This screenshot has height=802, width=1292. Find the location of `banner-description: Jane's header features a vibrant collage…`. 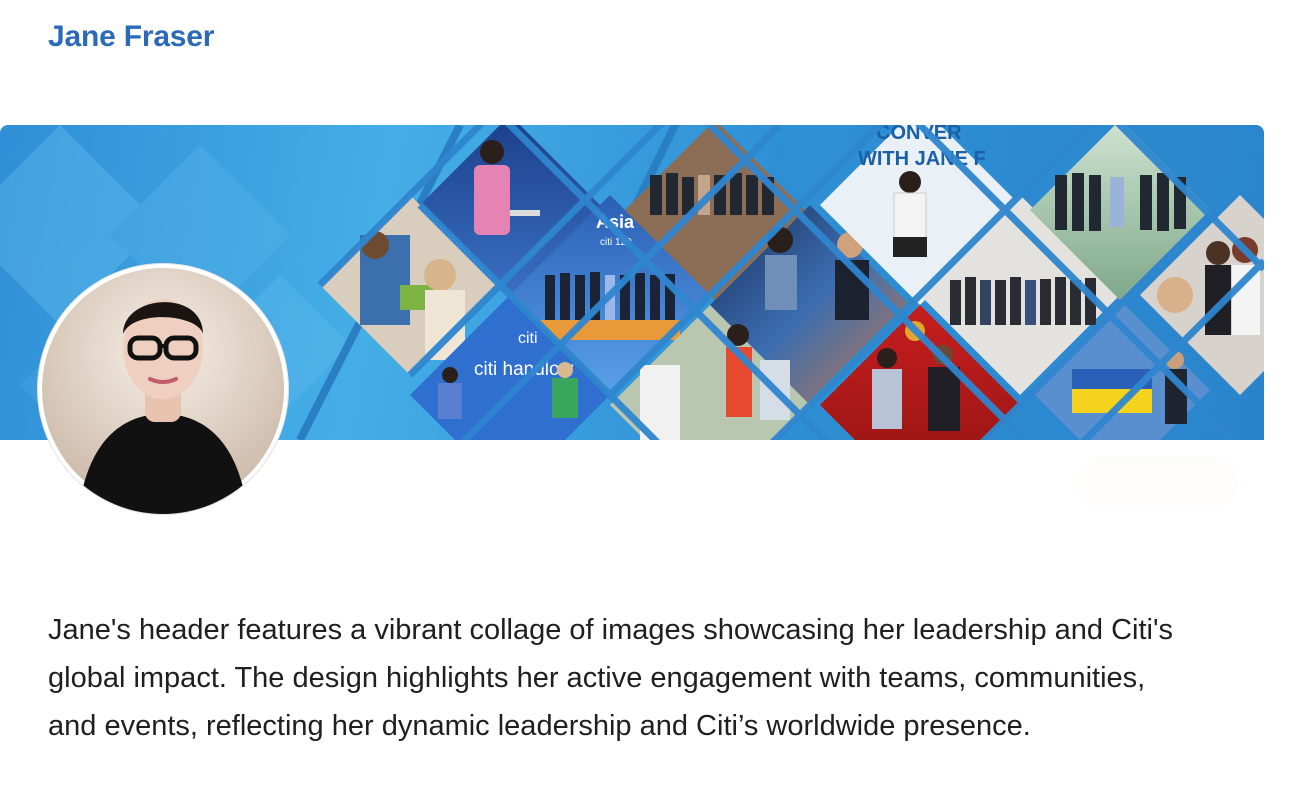

banner-description: Jane's header features a vibrant collage… is located at coordinates (610, 678).